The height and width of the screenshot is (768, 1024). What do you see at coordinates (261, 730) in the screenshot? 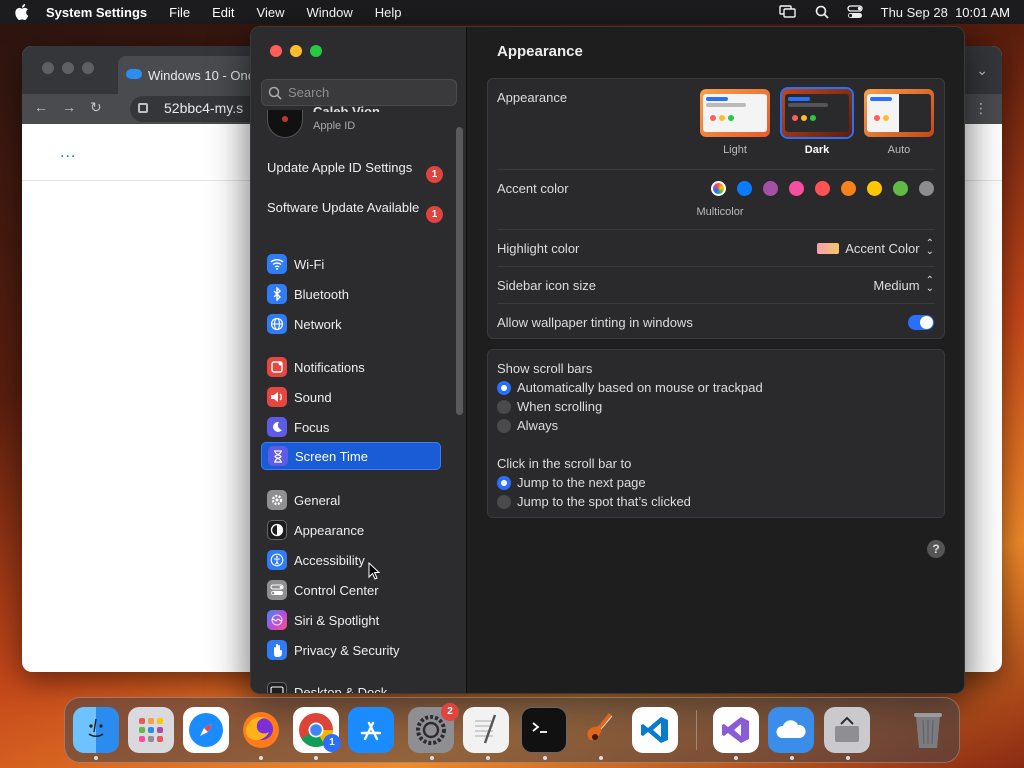
I see `firefox-icon` at bounding box center [261, 730].